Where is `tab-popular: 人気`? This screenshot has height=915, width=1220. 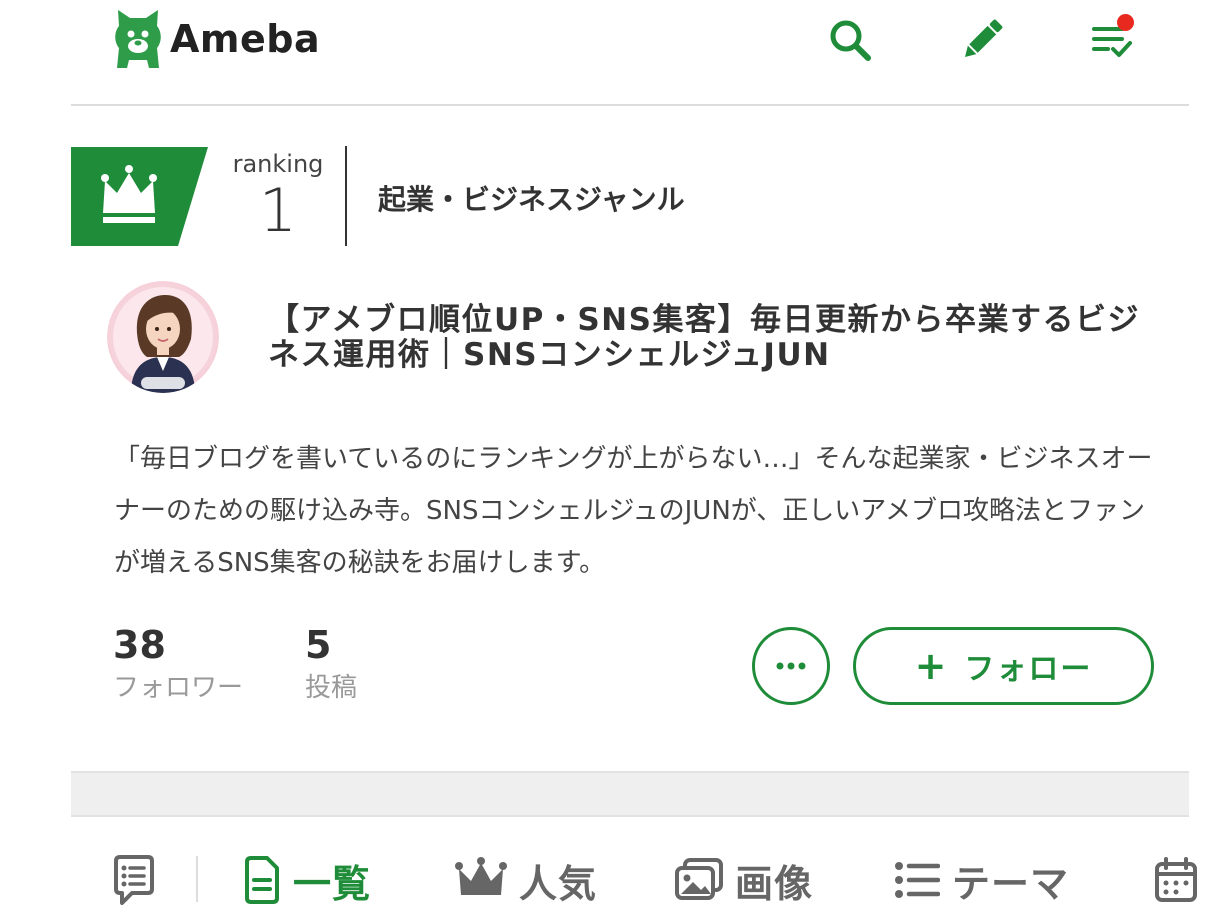
tab-popular: 人気 is located at coordinates (526, 880).